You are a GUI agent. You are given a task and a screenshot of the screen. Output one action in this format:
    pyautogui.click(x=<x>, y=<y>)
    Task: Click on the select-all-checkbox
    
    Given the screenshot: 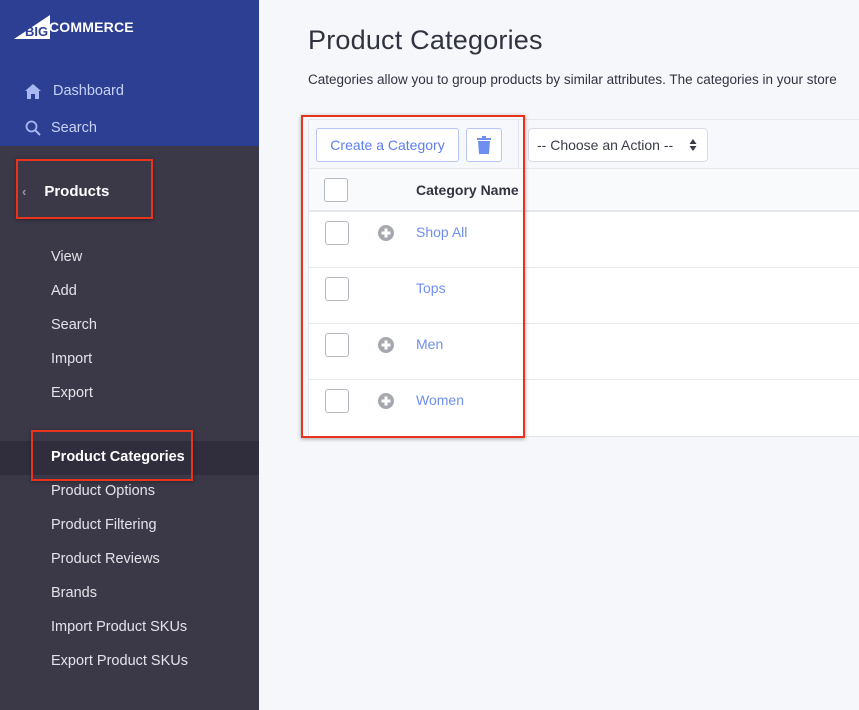 What is the action you would take?
    pyautogui.click(x=336, y=190)
    